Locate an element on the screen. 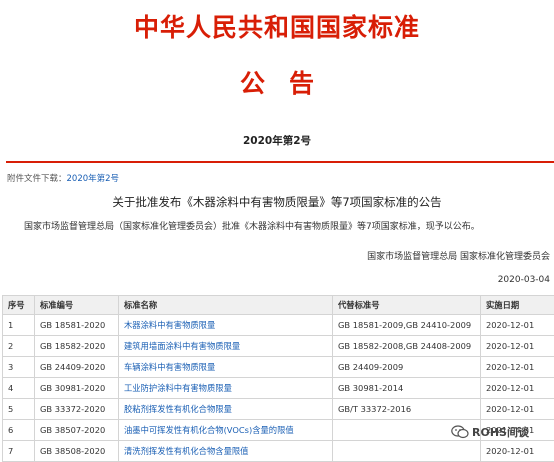 This screenshot has height=462, width=554. cell-index: 5 is located at coordinates (19, 409).